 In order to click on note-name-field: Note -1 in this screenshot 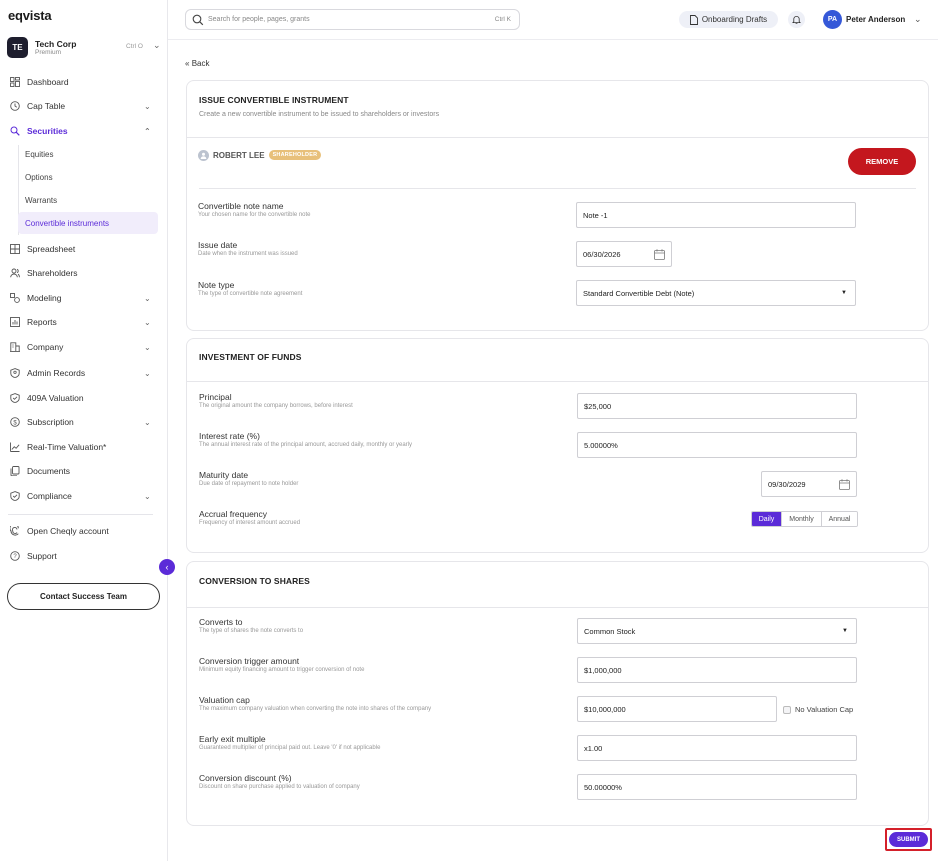, I will do `click(716, 215)`.